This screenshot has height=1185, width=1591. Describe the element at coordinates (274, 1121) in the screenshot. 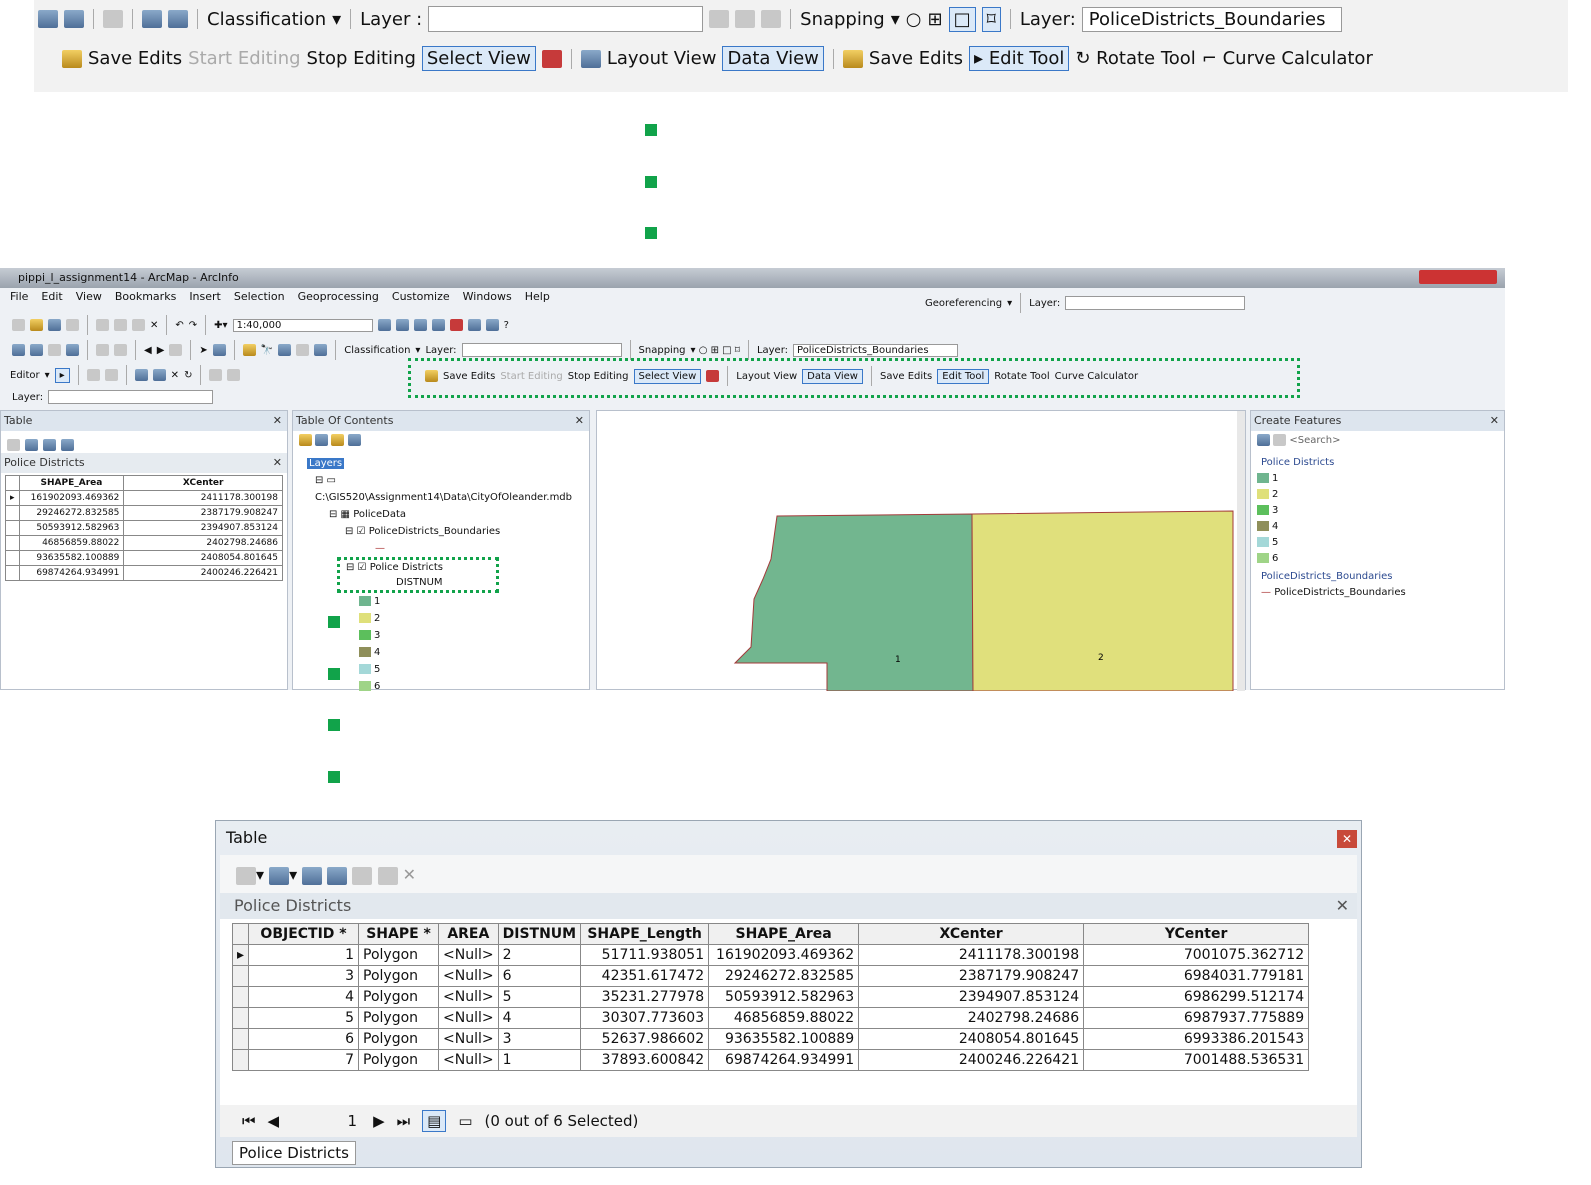

I see `previous-record-button: ◀` at that location.